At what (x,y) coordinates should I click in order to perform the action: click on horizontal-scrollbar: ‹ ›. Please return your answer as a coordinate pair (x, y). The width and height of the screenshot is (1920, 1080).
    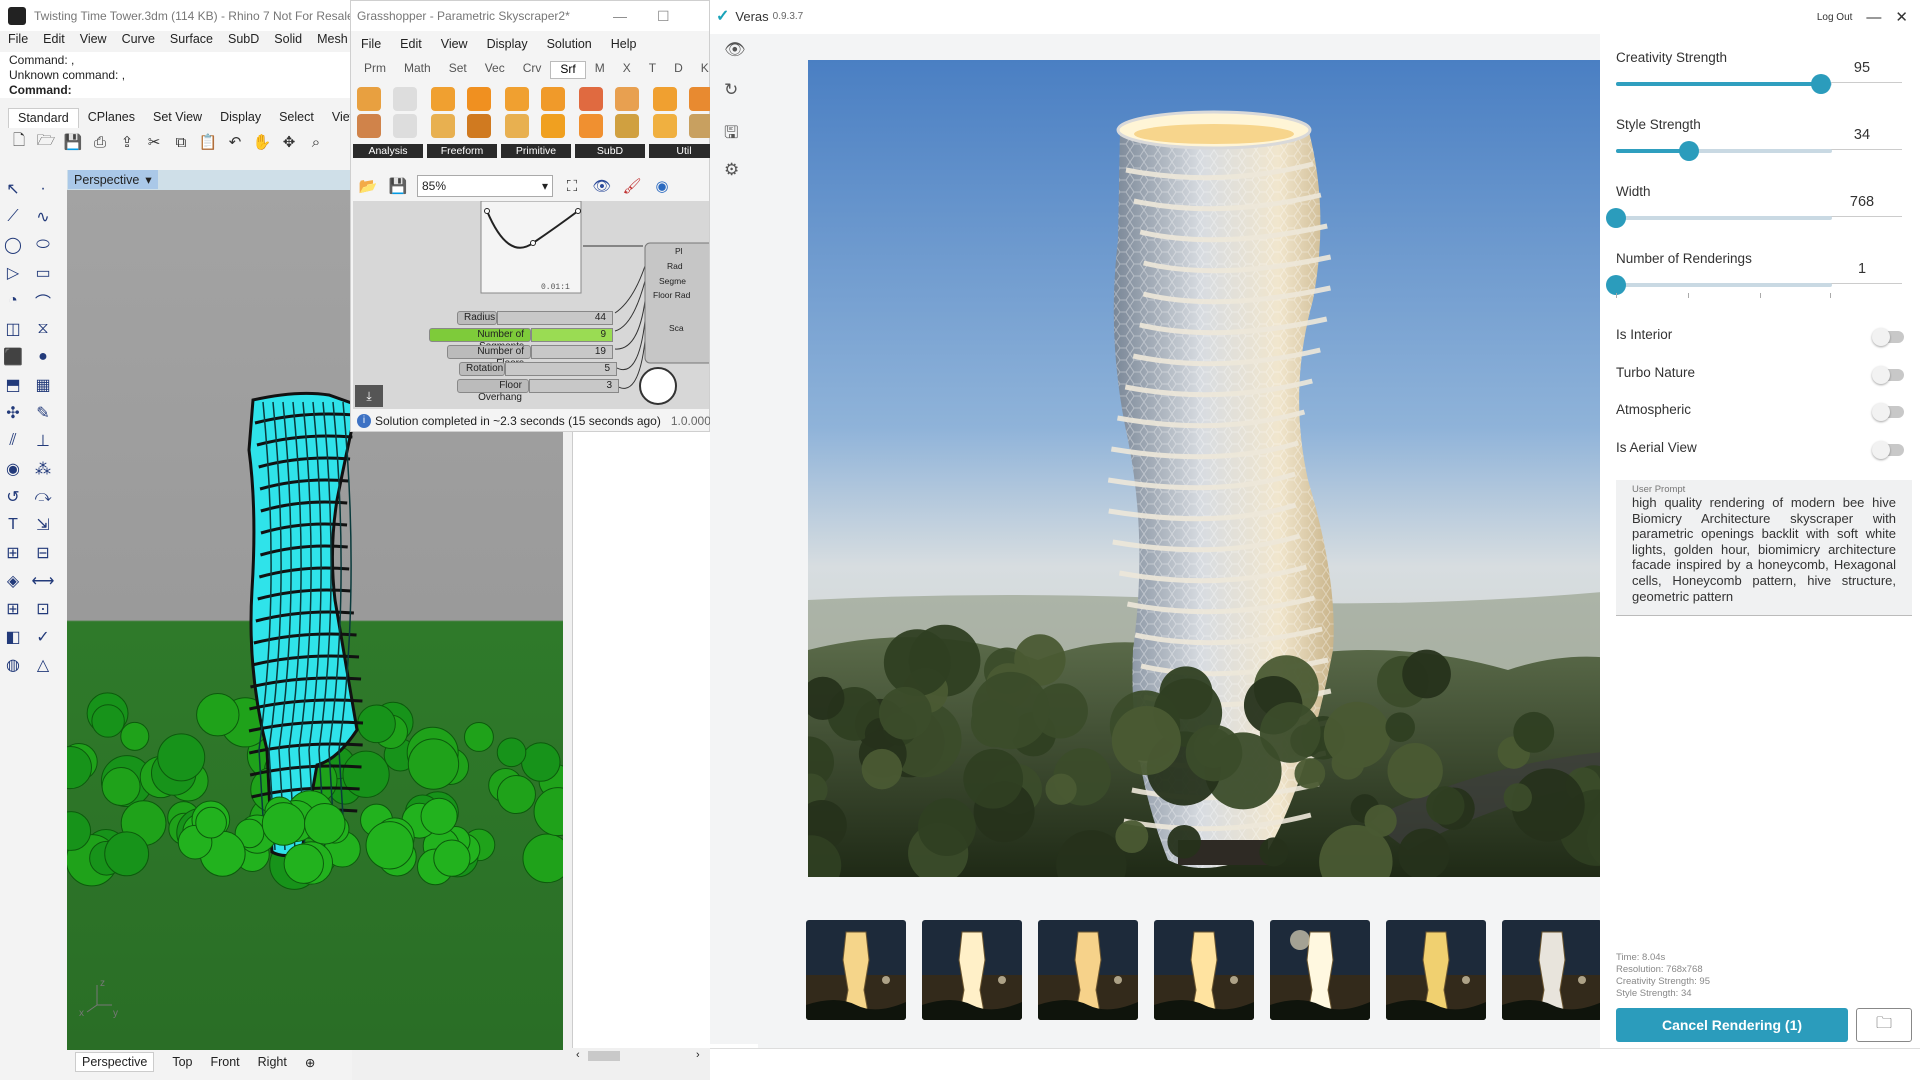
    Looking at the image, I should click on (641, 1056).